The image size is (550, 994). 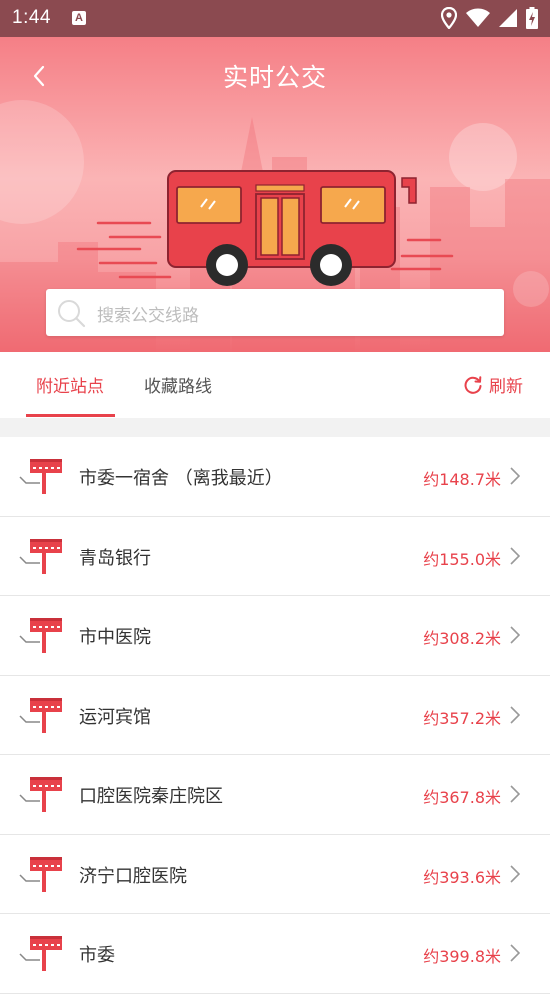 I want to click on station-row: 运河宾馆 约357.2米, so click(x=275, y=715).